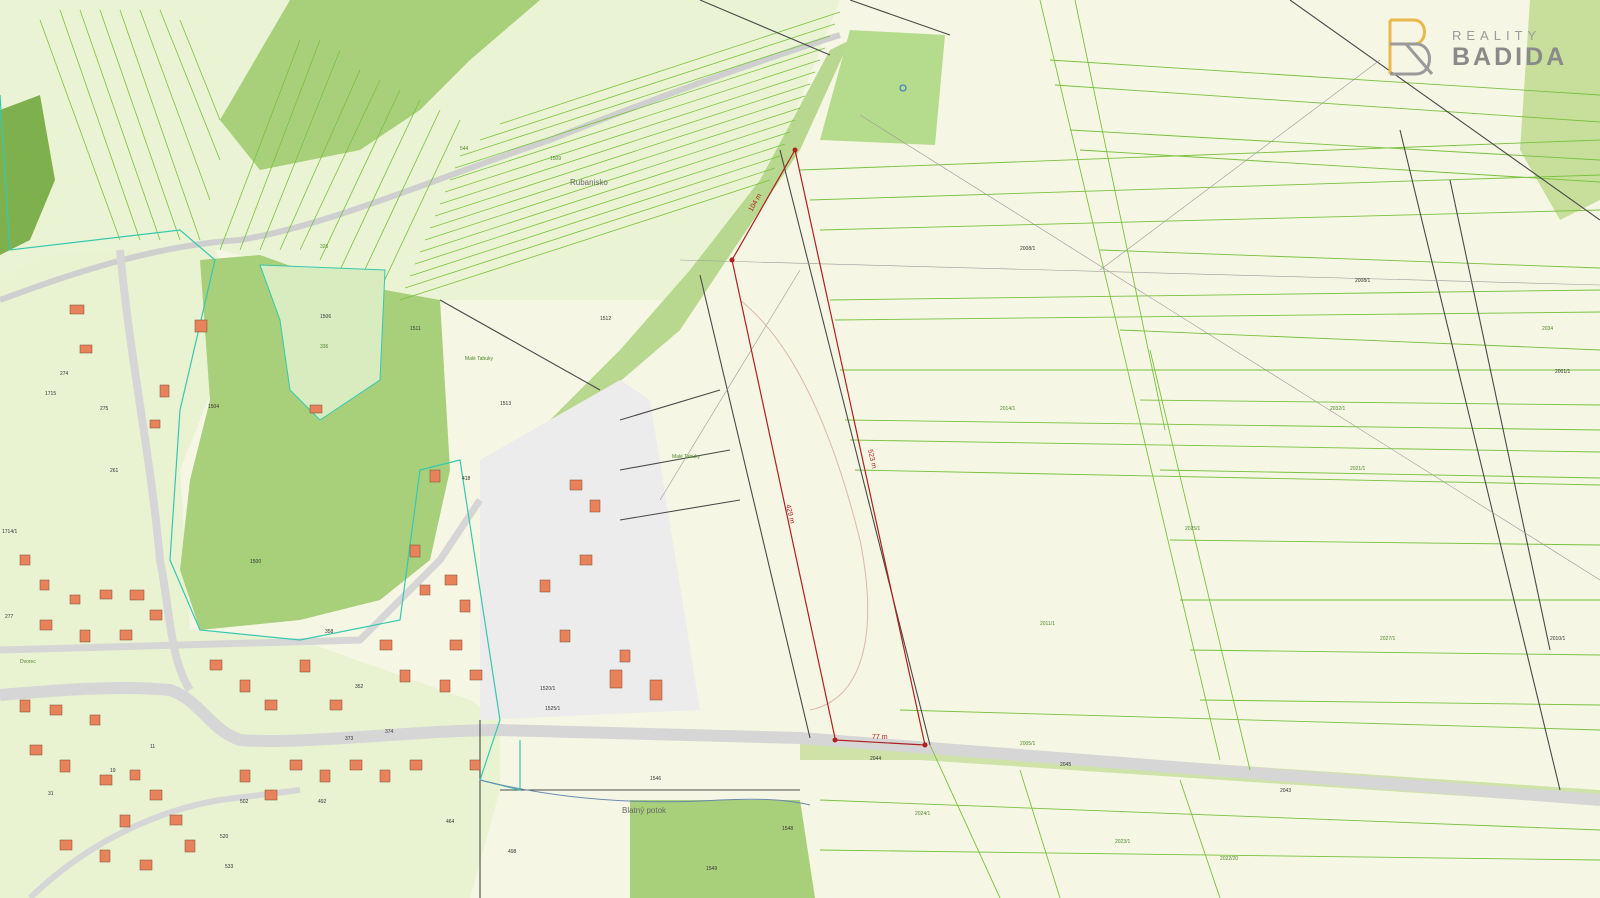 The width and height of the screenshot is (1600, 898). Describe the element at coordinates (113, 771) in the screenshot. I see `parcel-19: 19` at that location.